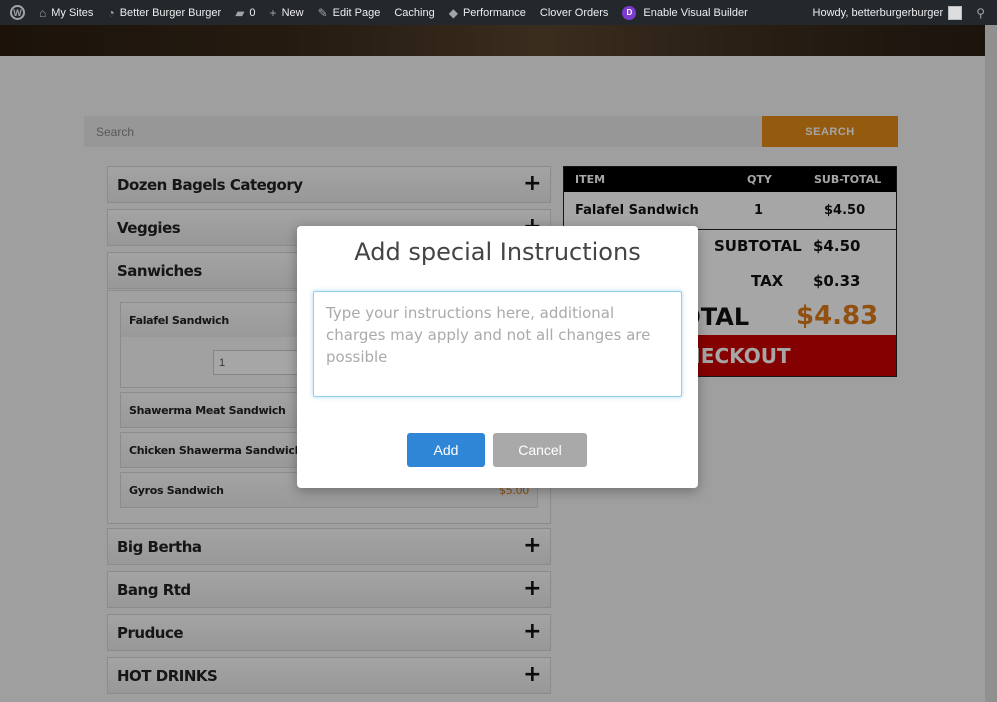 Image resolution: width=997 pixels, height=702 pixels. I want to click on wordpress-menu: W, so click(16, 12).